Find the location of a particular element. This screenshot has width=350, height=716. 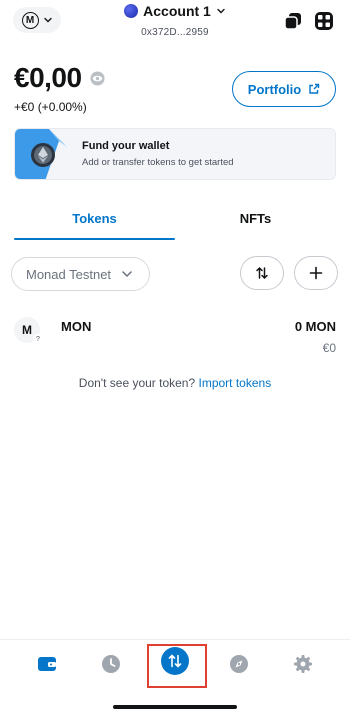

add-token-button is located at coordinates (316, 273).